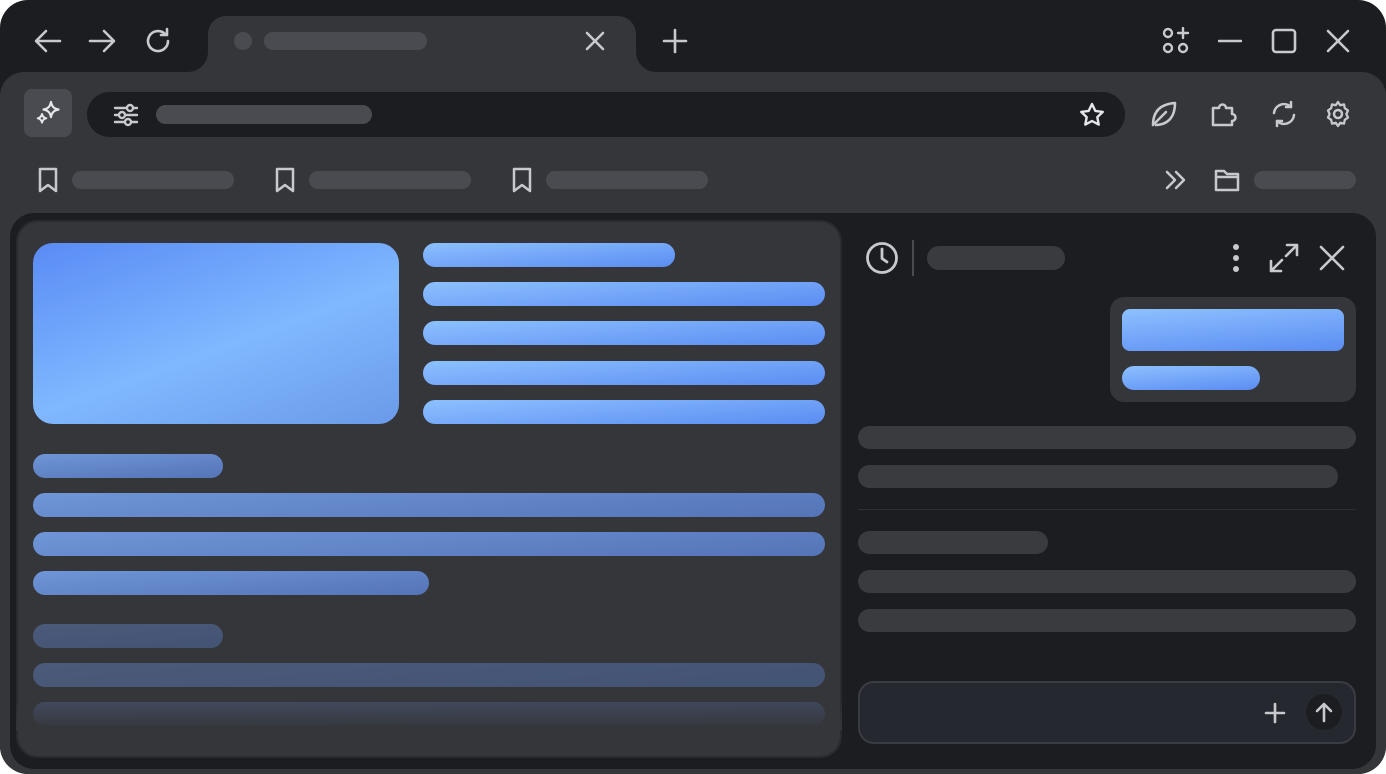 This screenshot has height=774, width=1386. I want to click on tune-icon, so click(126, 115).